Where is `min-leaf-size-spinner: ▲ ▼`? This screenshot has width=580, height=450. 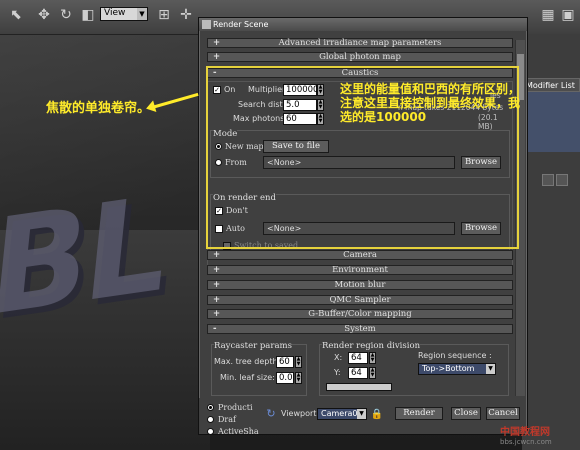 min-leaf-size-spinner: ▲ ▼ is located at coordinates (298, 378).